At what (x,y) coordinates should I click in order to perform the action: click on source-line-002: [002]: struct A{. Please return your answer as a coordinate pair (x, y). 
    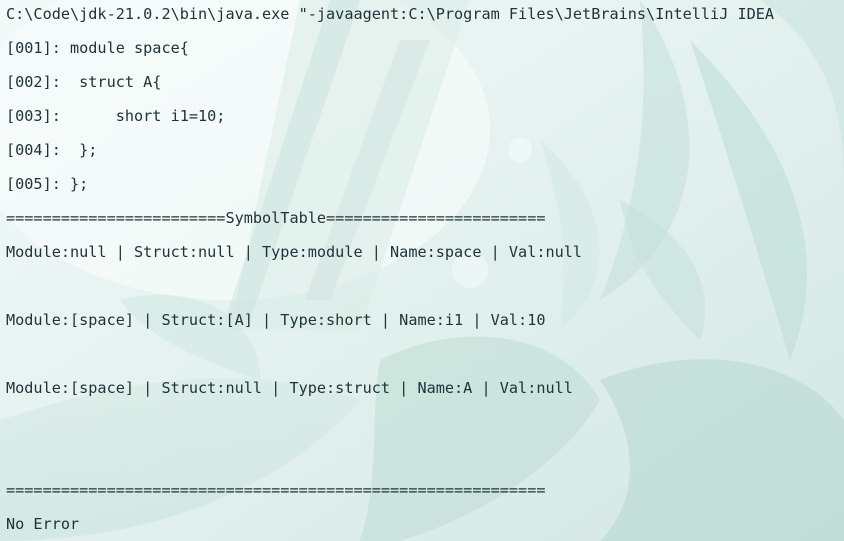
    Looking at the image, I should click on (84, 82).